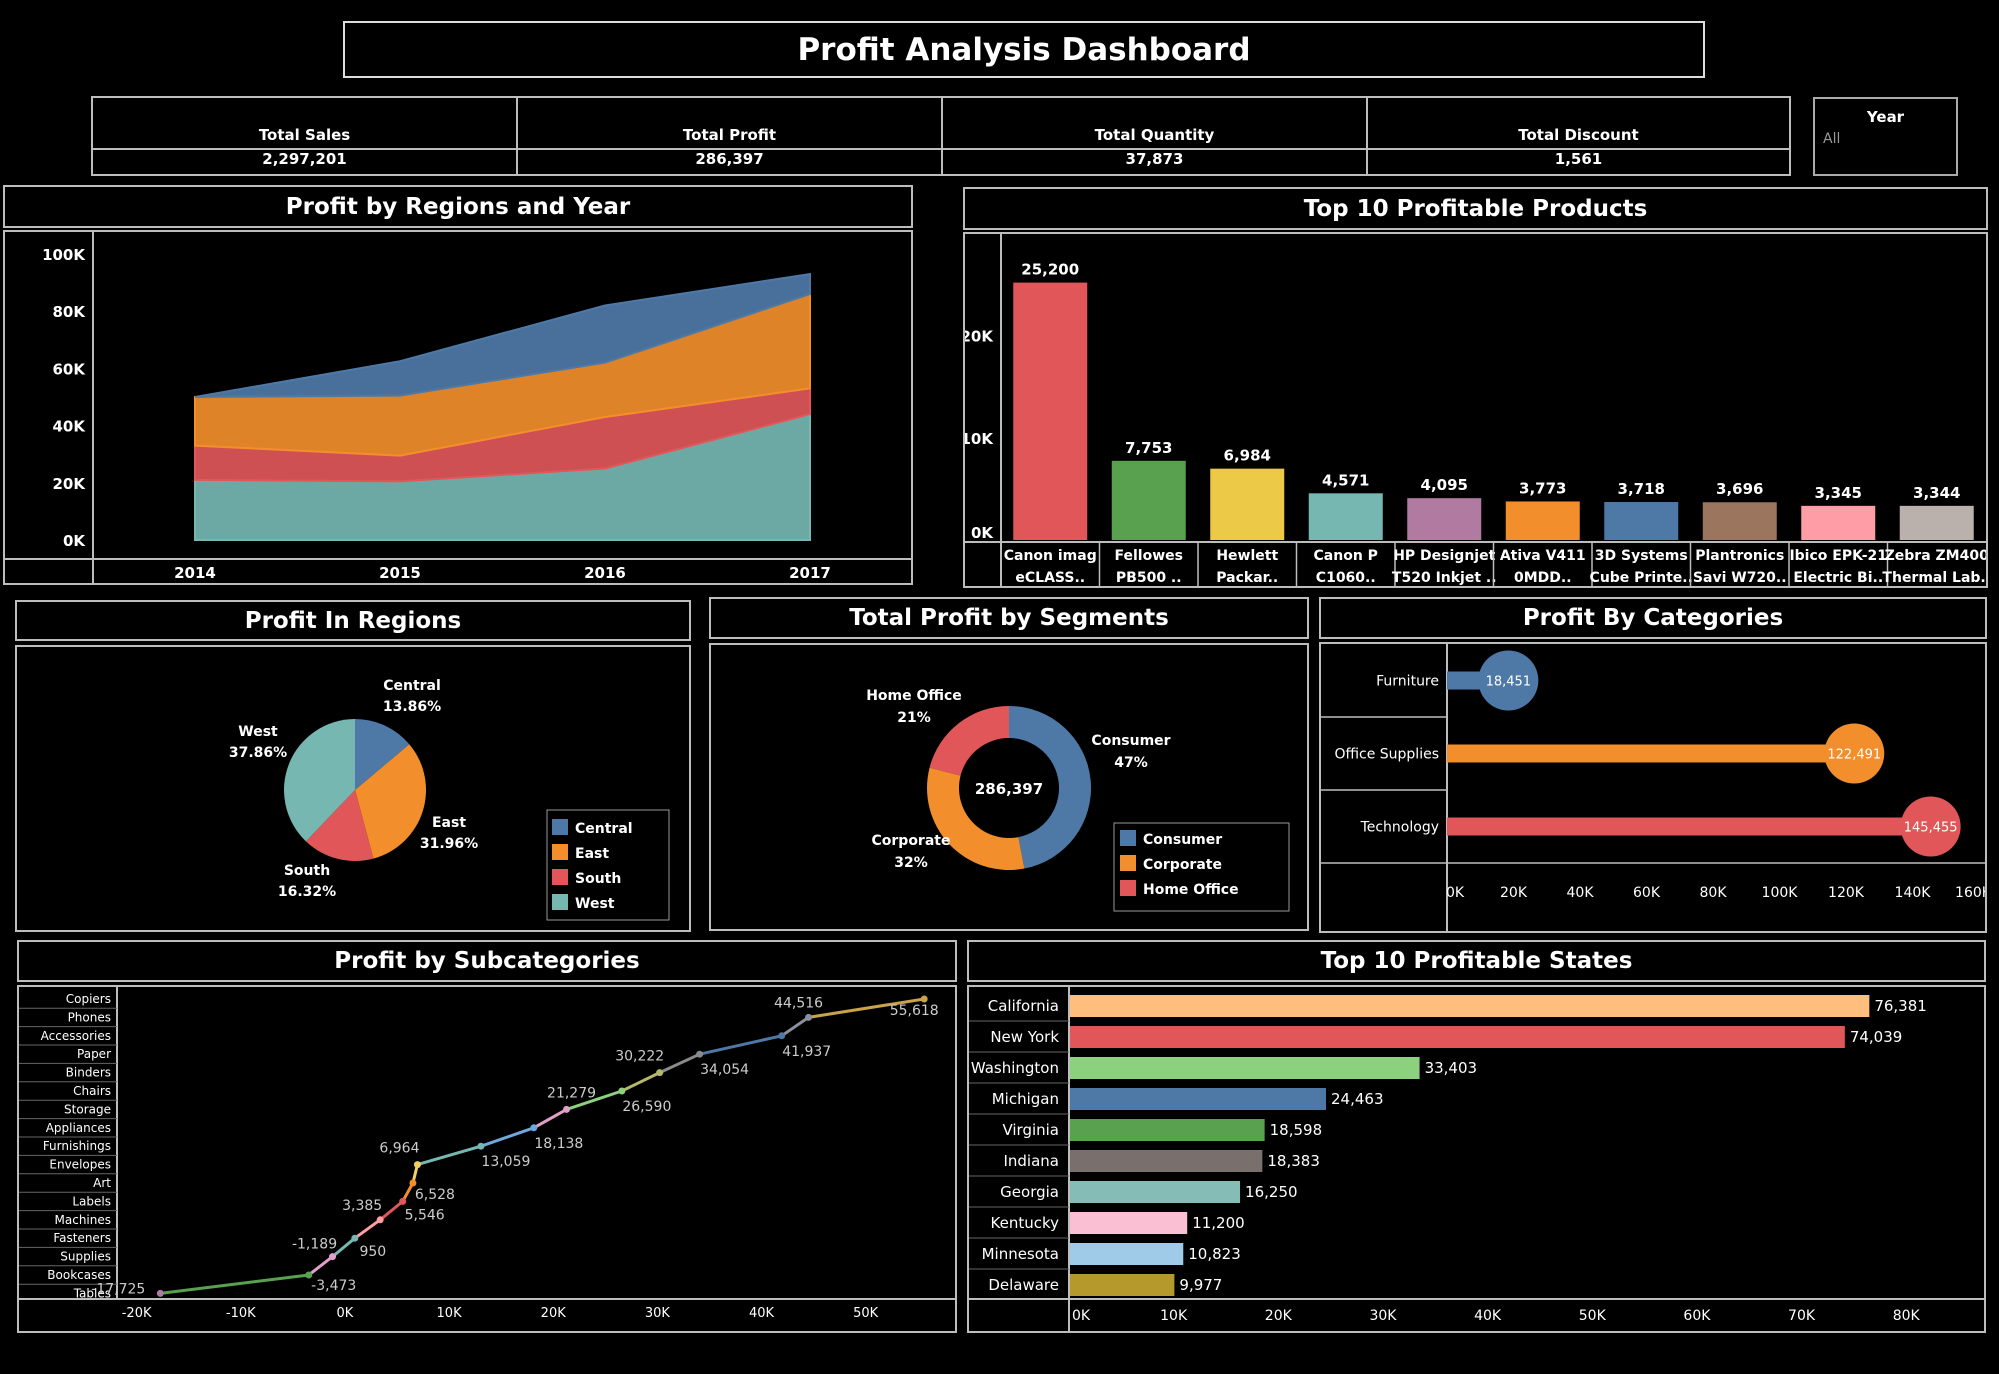 This screenshot has width=1999, height=1374. I want to click on dashboard-title-box: Profit Analysis Dashboard, so click(1024, 49).